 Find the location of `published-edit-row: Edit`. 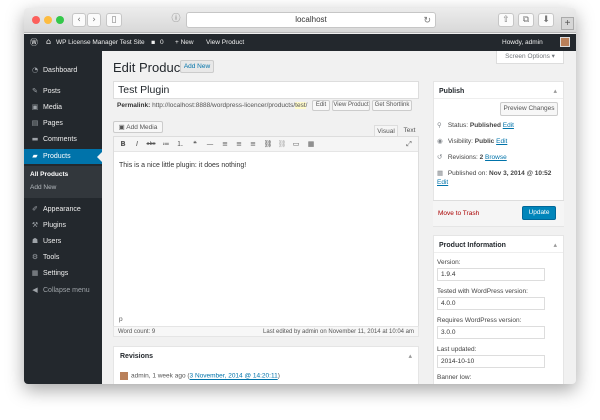

published-edit-row: Edit is located at coordinates (442, 182).